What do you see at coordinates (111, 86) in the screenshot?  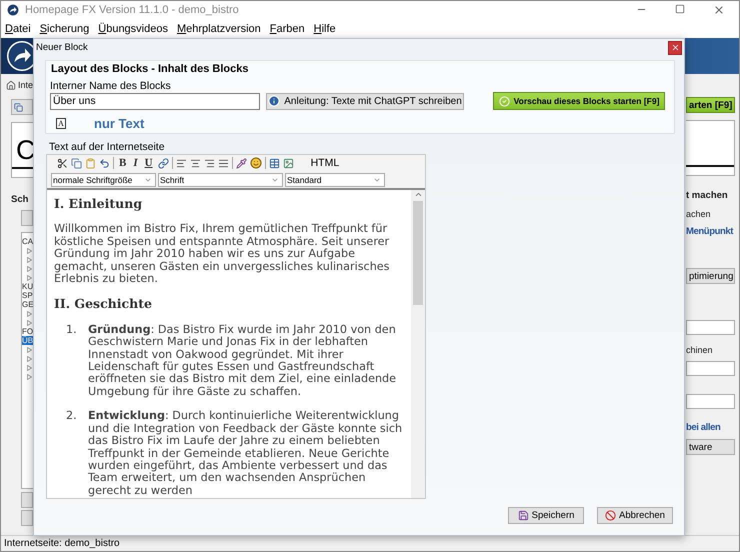 I see `field-label: Interner Name des Blocks` at bounding box center [111, 86].